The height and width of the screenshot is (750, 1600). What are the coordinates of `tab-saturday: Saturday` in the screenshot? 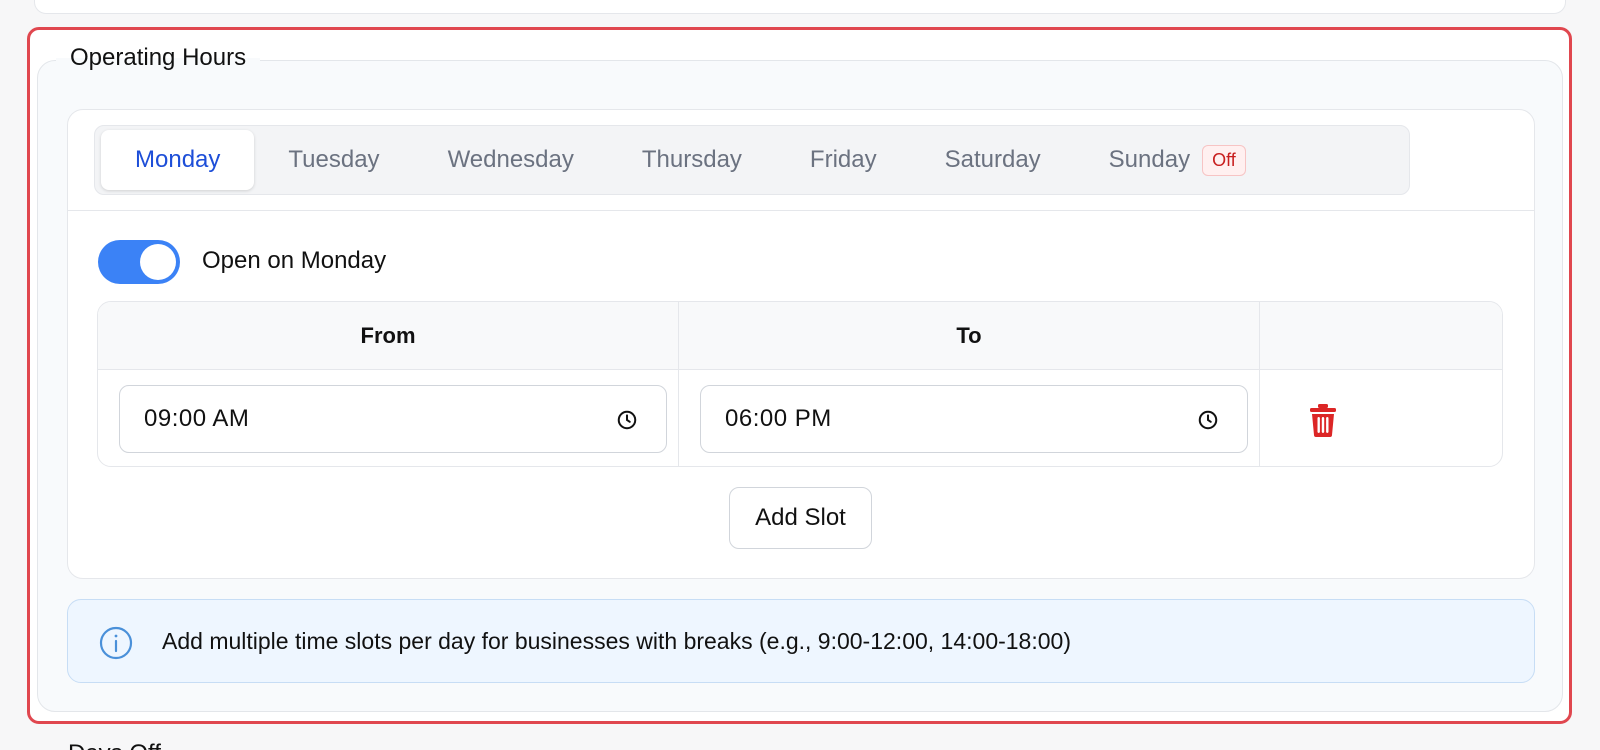 It's located at (993, 160).